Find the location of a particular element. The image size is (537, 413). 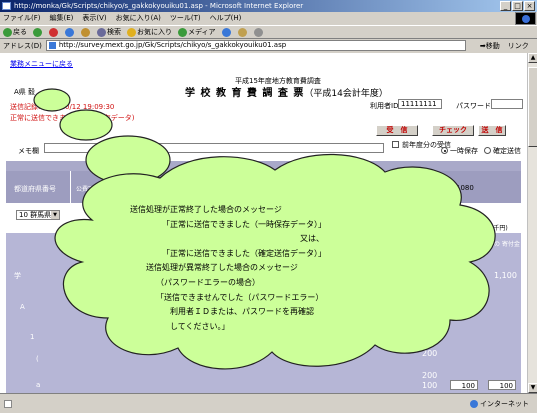

final-send-label: 確定送信 is located at coordinates (507, 151).